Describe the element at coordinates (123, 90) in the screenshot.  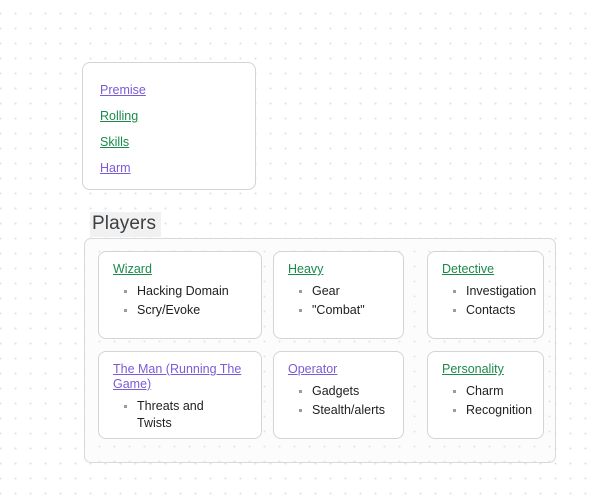
I see `nav-link-premise: Premise` at that location.